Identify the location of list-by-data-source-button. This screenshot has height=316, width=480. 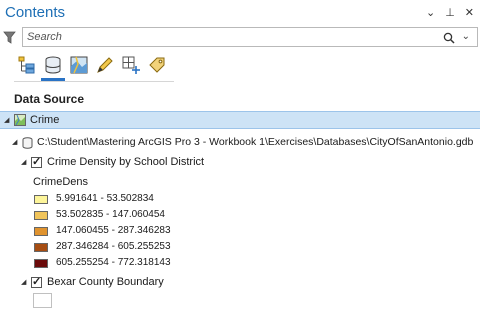
(53, 66).